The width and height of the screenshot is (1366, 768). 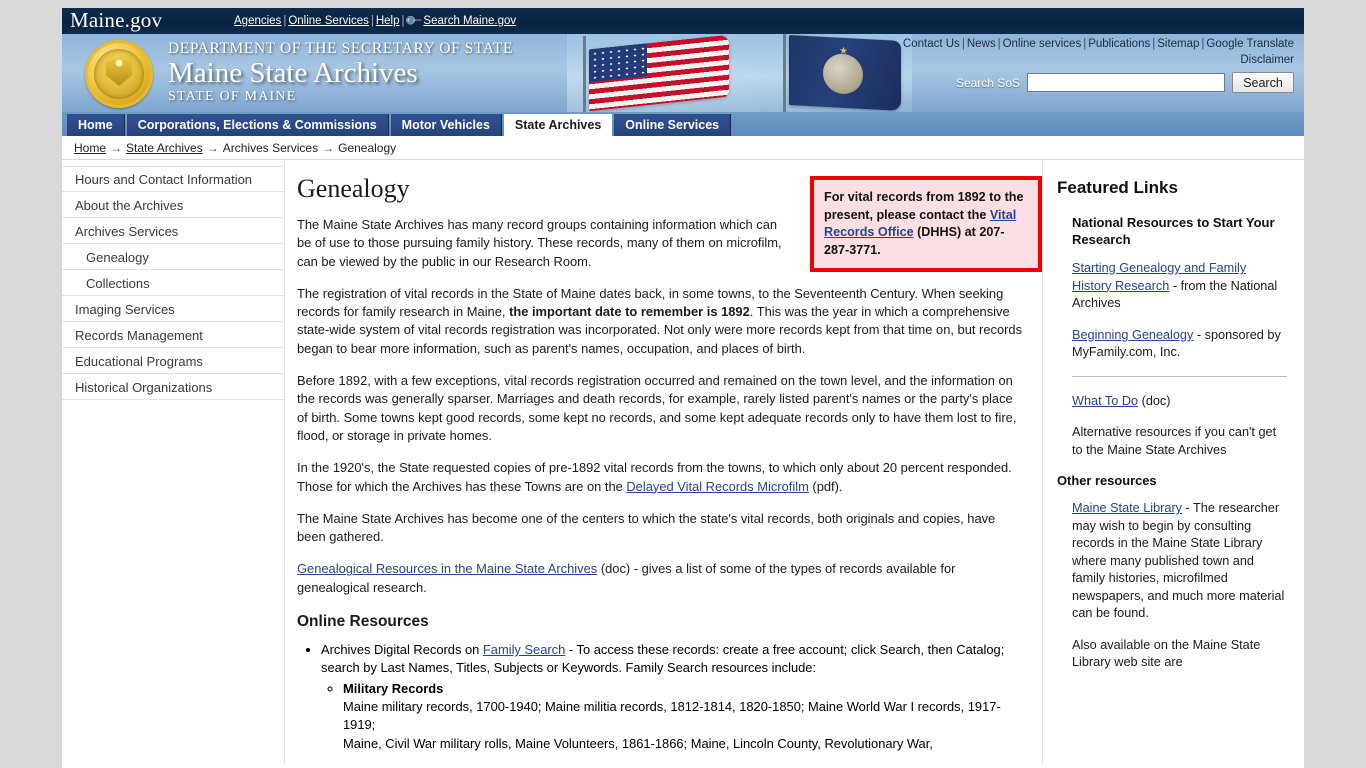 I want to click on sidebar-item-records-management: Records Management, so click(x=173, y=335).